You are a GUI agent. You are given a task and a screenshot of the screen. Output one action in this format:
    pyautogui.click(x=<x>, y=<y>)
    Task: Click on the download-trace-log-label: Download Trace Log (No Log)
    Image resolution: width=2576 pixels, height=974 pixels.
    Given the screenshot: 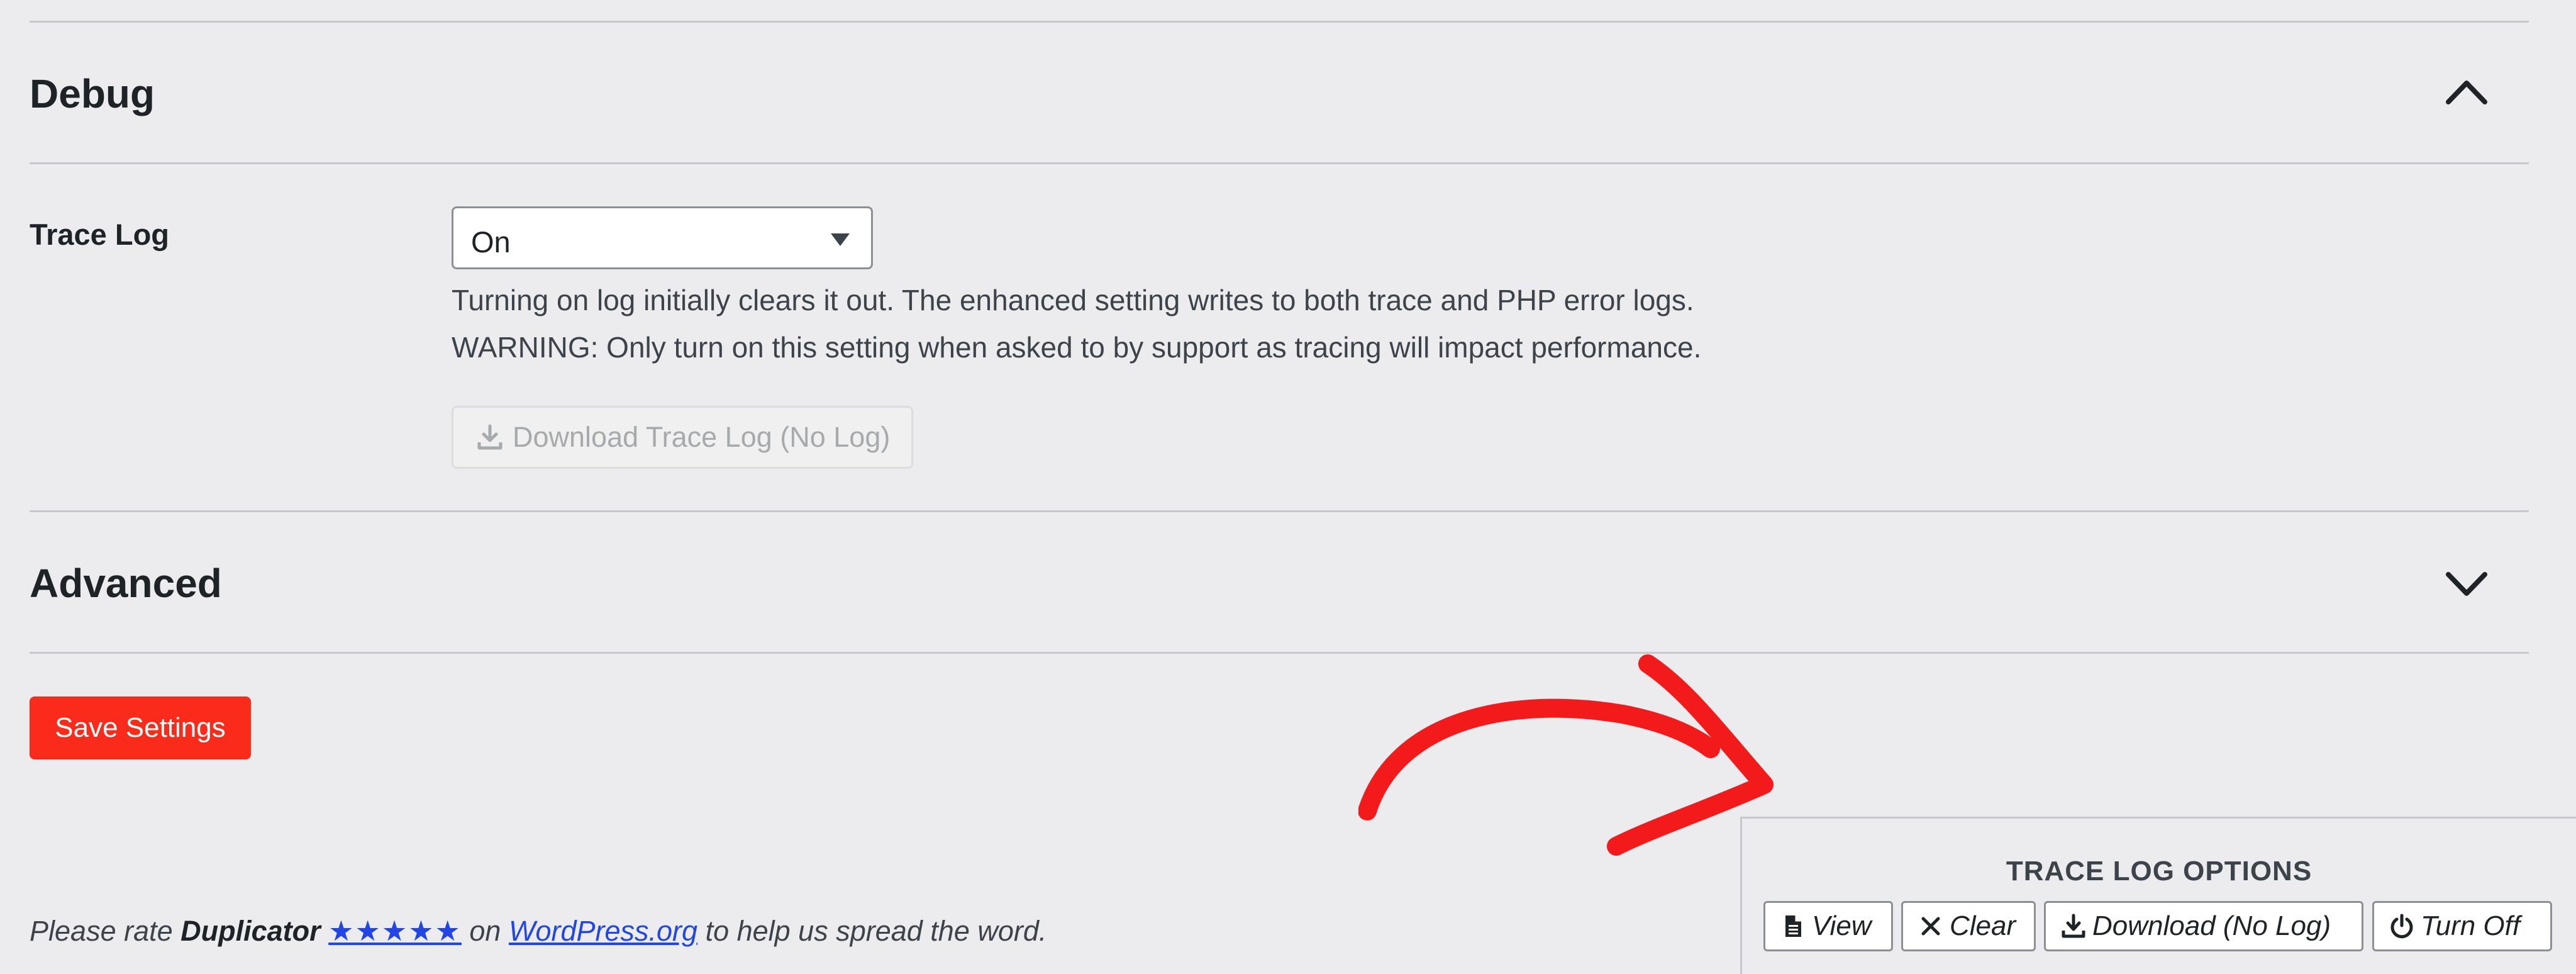 What is the action you would take?
    pyautogui.click(x=702, y=437)
    